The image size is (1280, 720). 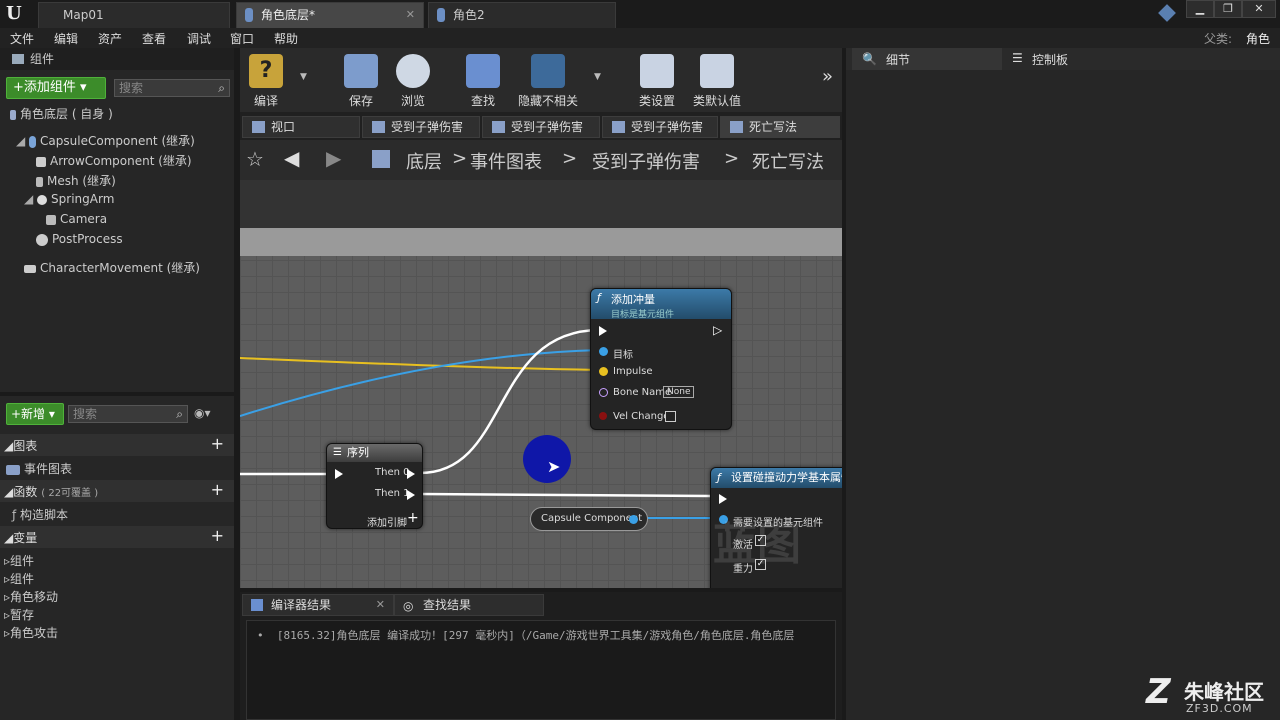 What do you see at coordinates (117, 537) in the screenshot?
I see `variables-section: ◢变量 +` at bounding box center [117, 537].